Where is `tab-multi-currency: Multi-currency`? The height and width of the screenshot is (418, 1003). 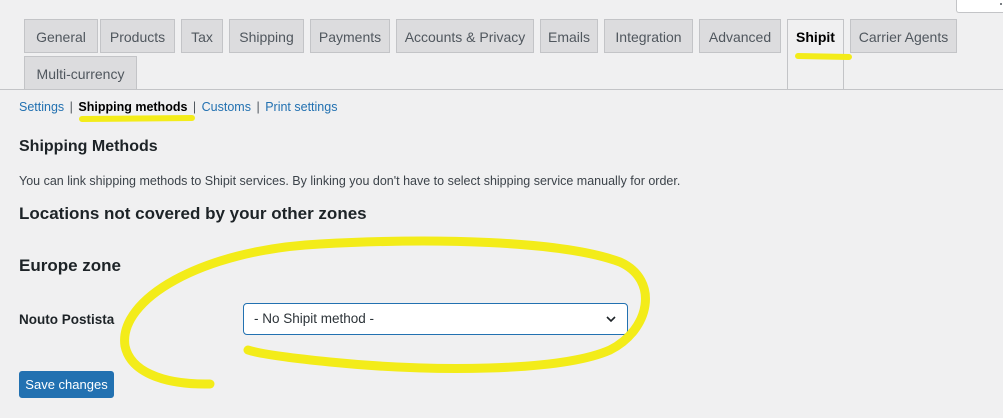
tab-multi-currency: Multi-currency is located at coordinates (80, 73).